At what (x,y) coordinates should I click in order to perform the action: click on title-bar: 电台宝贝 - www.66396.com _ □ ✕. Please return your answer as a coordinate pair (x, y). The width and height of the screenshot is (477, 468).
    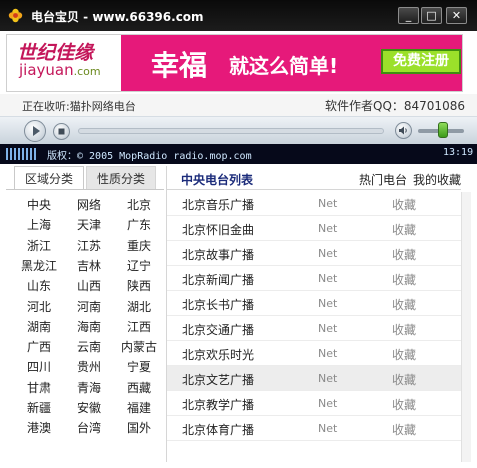
    Looking at the image, I should click on (238, 15).